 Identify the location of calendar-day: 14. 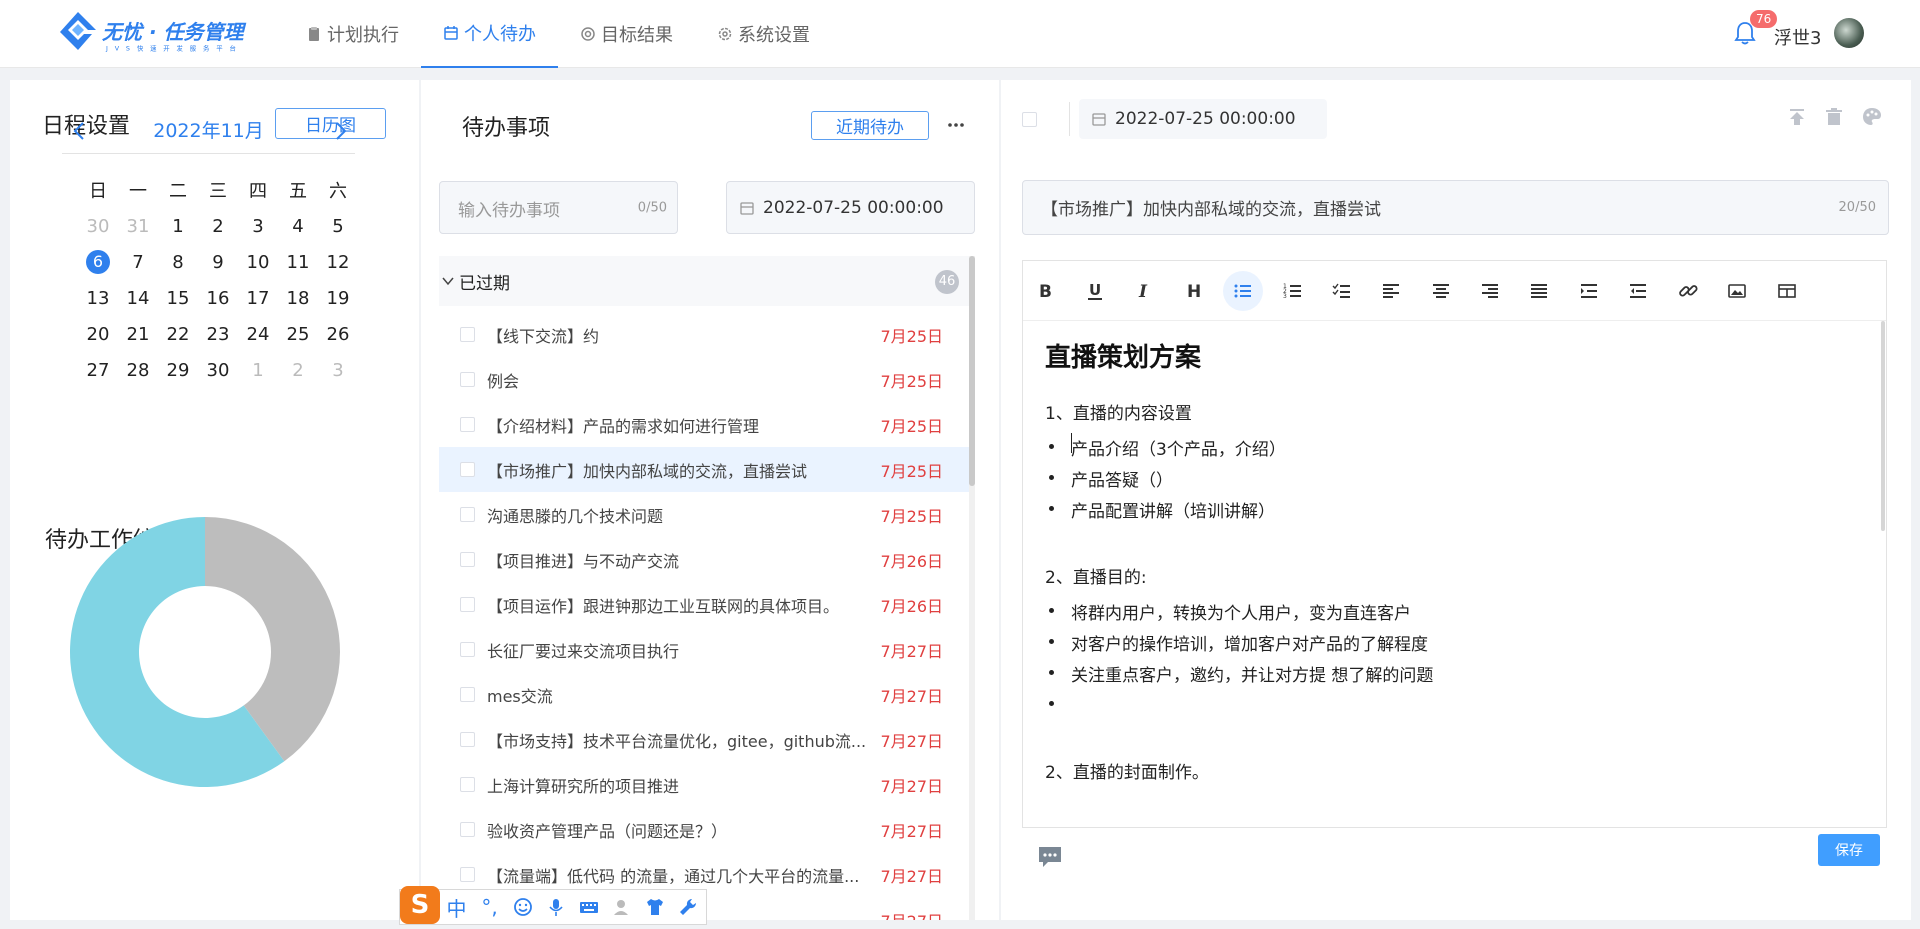
(138, 298).